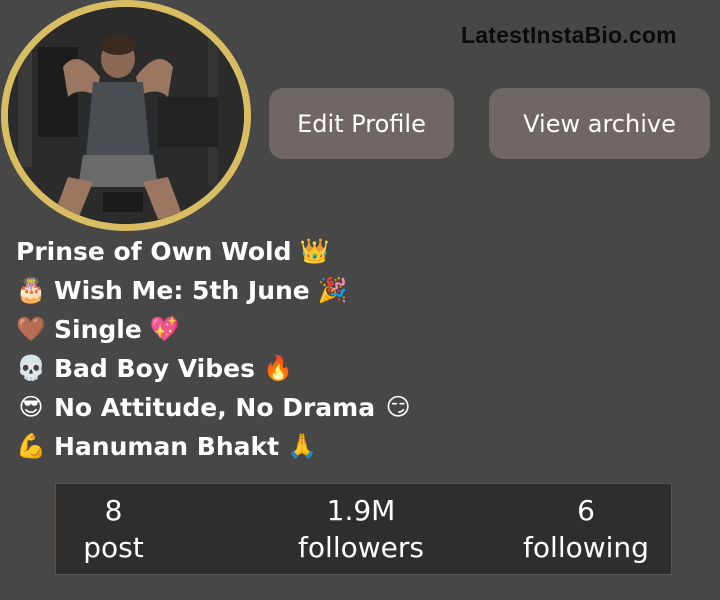 The height and width of the screenshot is (600, 720). What do you see at coordinates (113, 547) in the screenshot?
I see `posts-label: post` at bounding box center [113, 547].